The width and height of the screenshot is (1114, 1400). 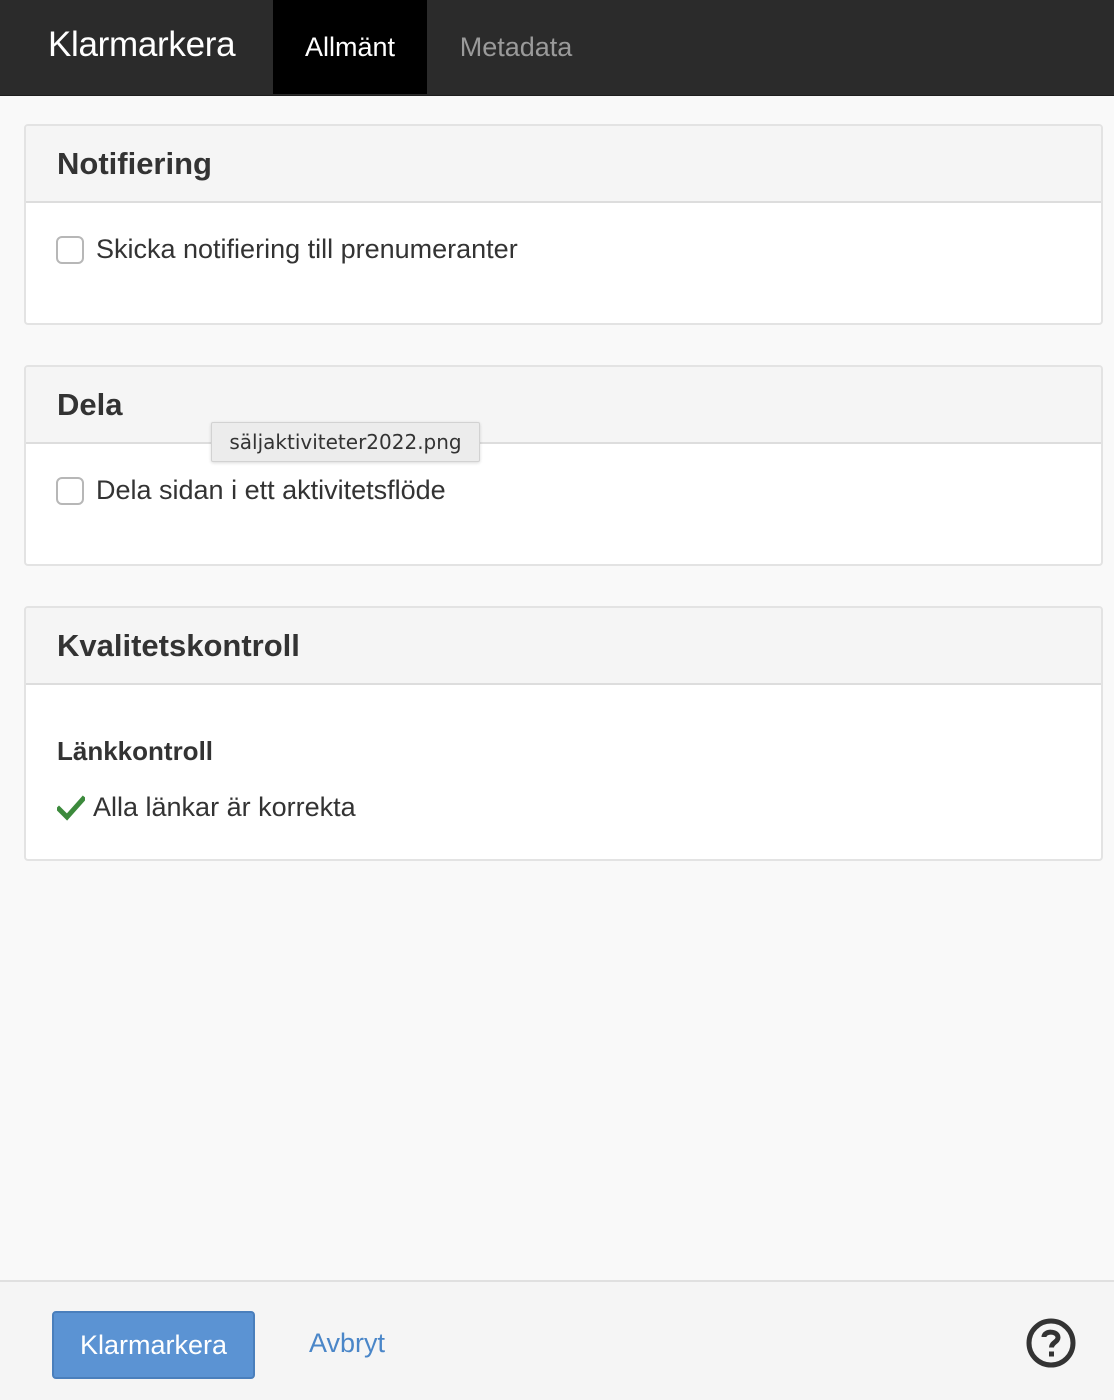 What do you see at coordinates (1051, 1343) in the screenshot?
I see `help-icon` at bounding box center [1051, 1343].